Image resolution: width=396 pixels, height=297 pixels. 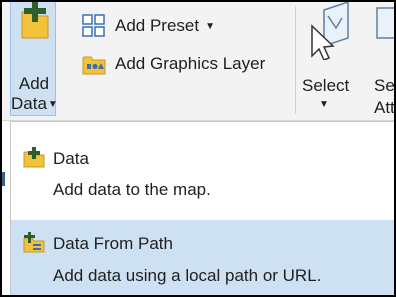 What do you see at coordinates (325, 86) in the screenshot?
I see `select-button-label: Select` at bounding box center [325, 86].